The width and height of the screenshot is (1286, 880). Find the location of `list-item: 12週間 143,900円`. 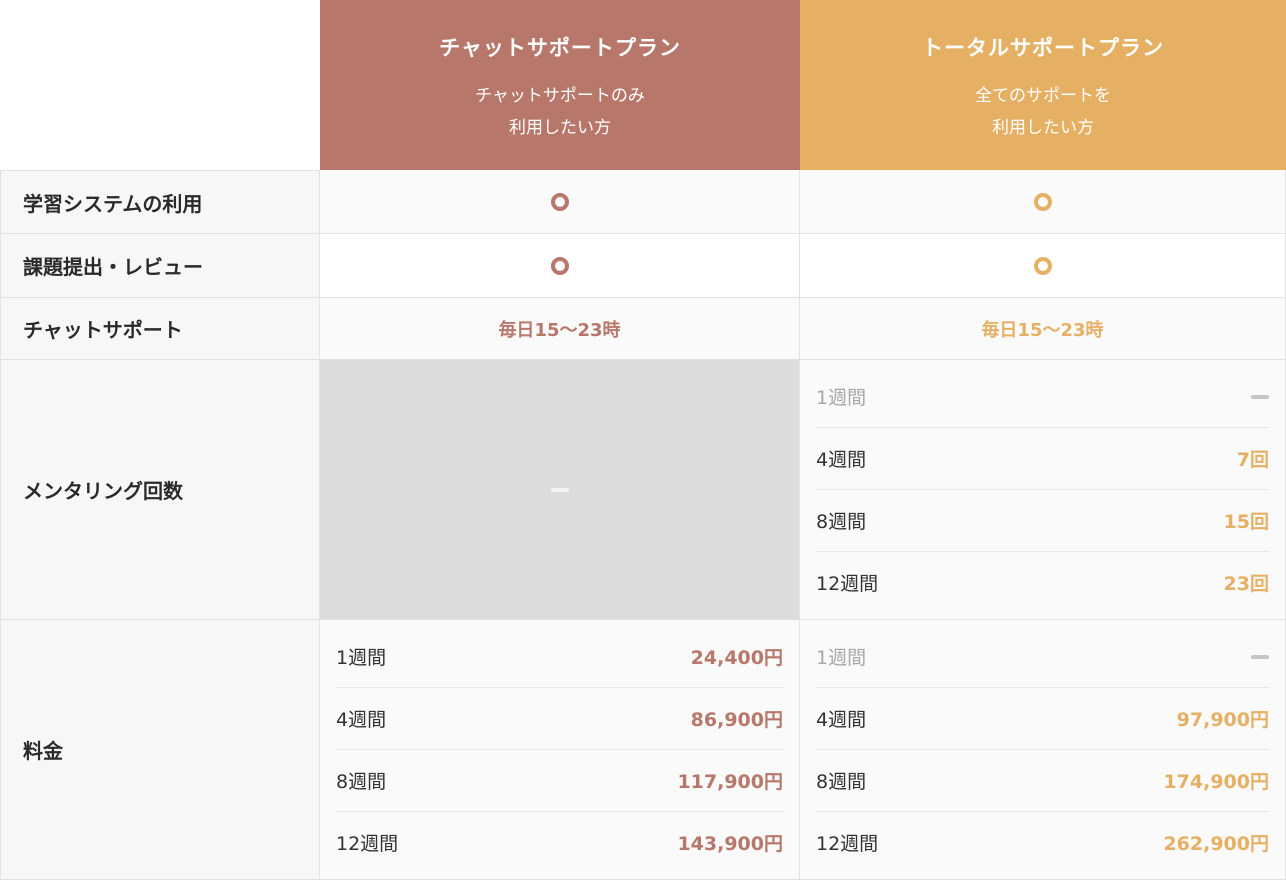

list-item: 12週間 143,900円 is located at coordinates (559, 842).